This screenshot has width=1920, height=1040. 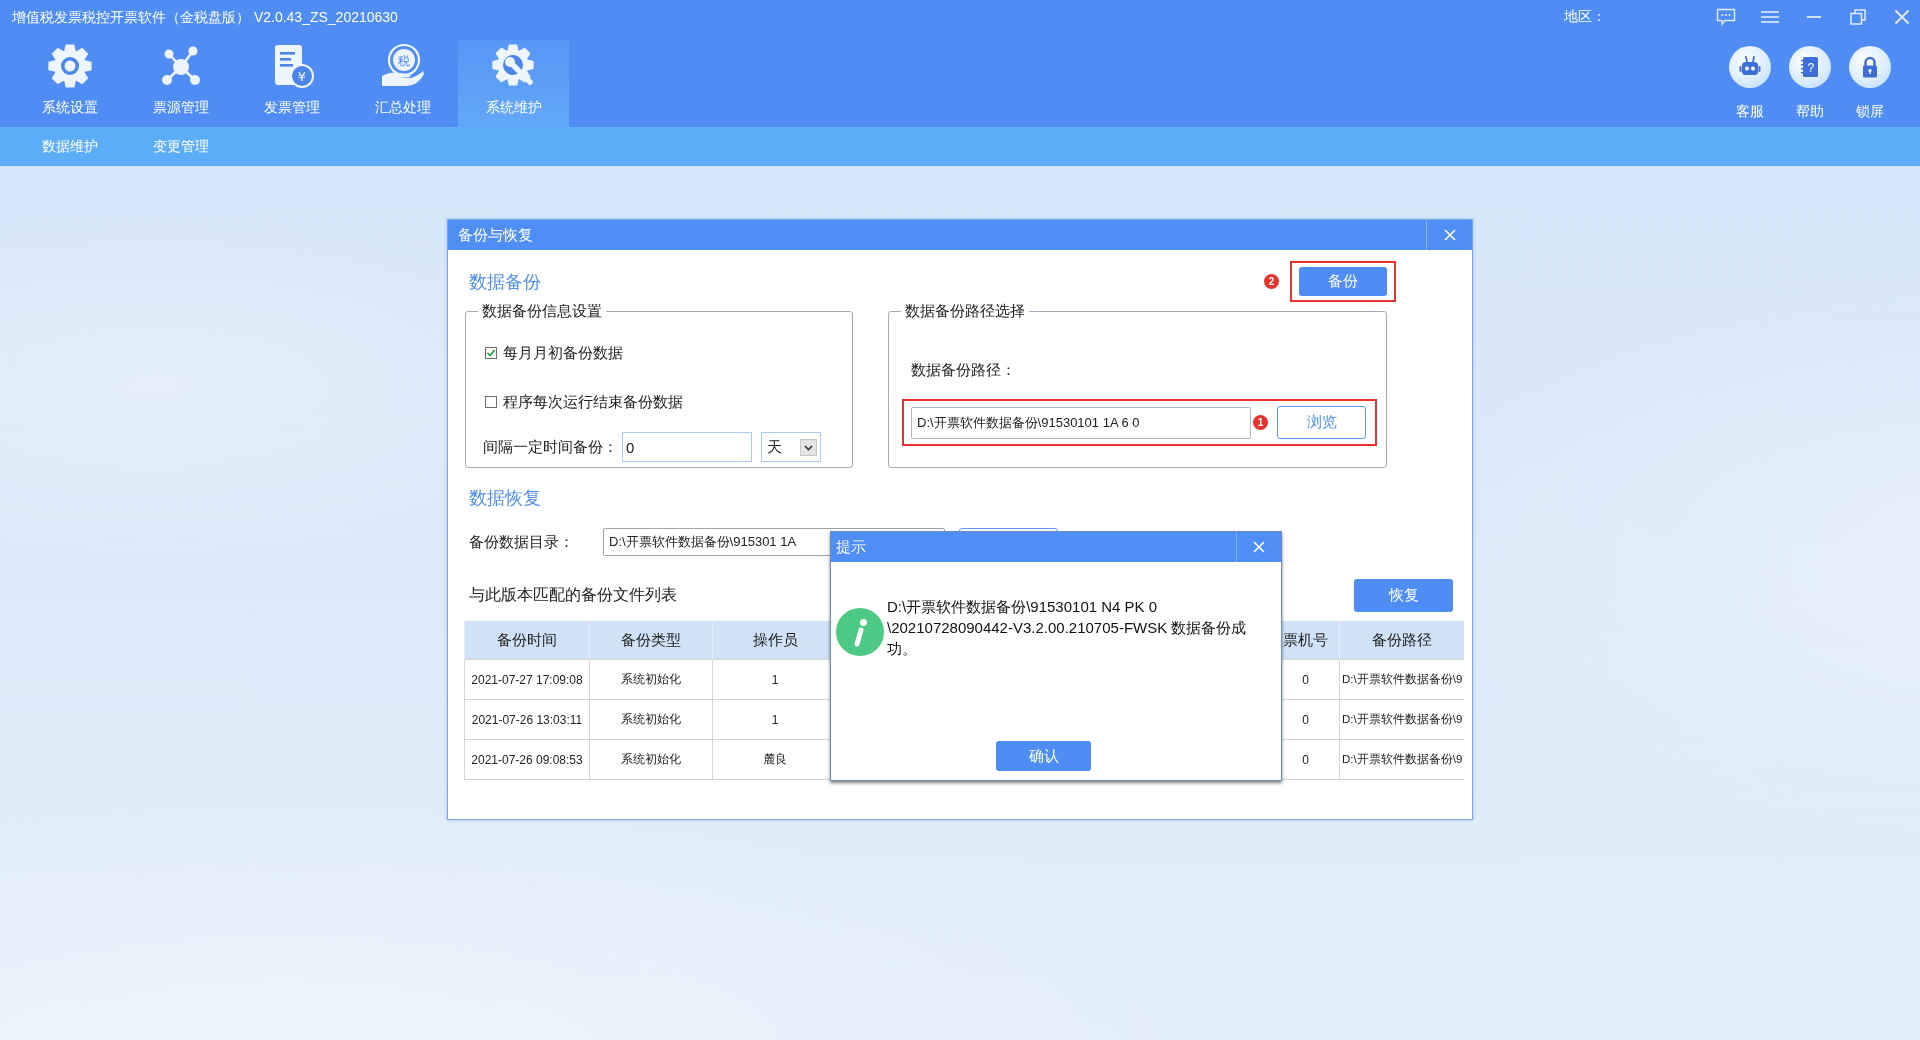 What do you see at coordinates (563, 353) in the screenshot?
I see `option-label: 每月月初备份数据` at bounding box center [563, 353].